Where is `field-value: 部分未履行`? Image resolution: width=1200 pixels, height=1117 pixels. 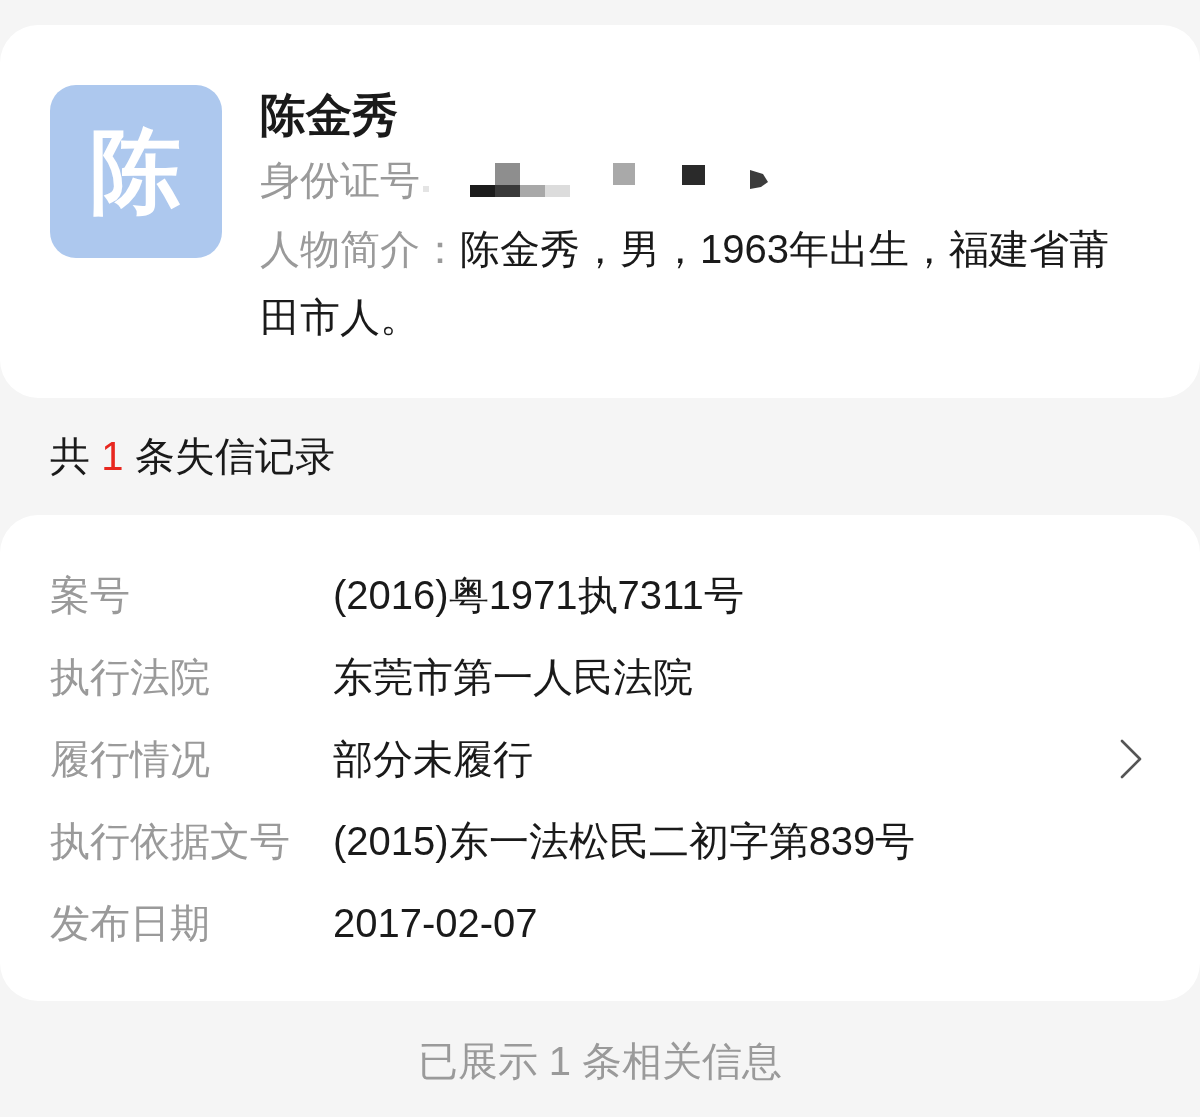 field-value: 部分未履行 is located at coordinates (433, 759).